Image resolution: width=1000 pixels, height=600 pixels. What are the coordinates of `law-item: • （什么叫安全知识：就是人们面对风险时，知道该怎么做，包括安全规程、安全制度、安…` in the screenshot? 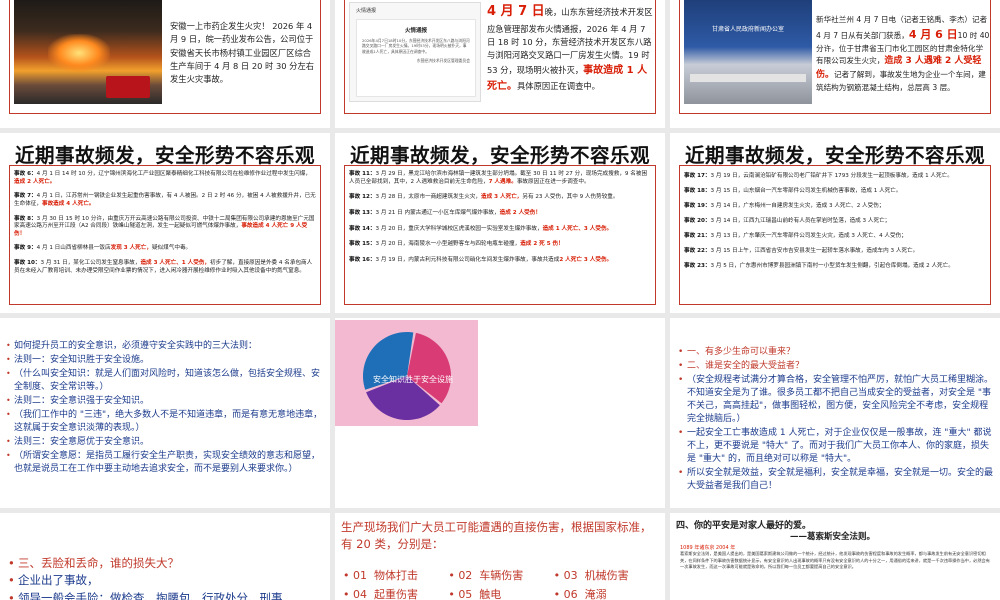 It's located at (165, 381).